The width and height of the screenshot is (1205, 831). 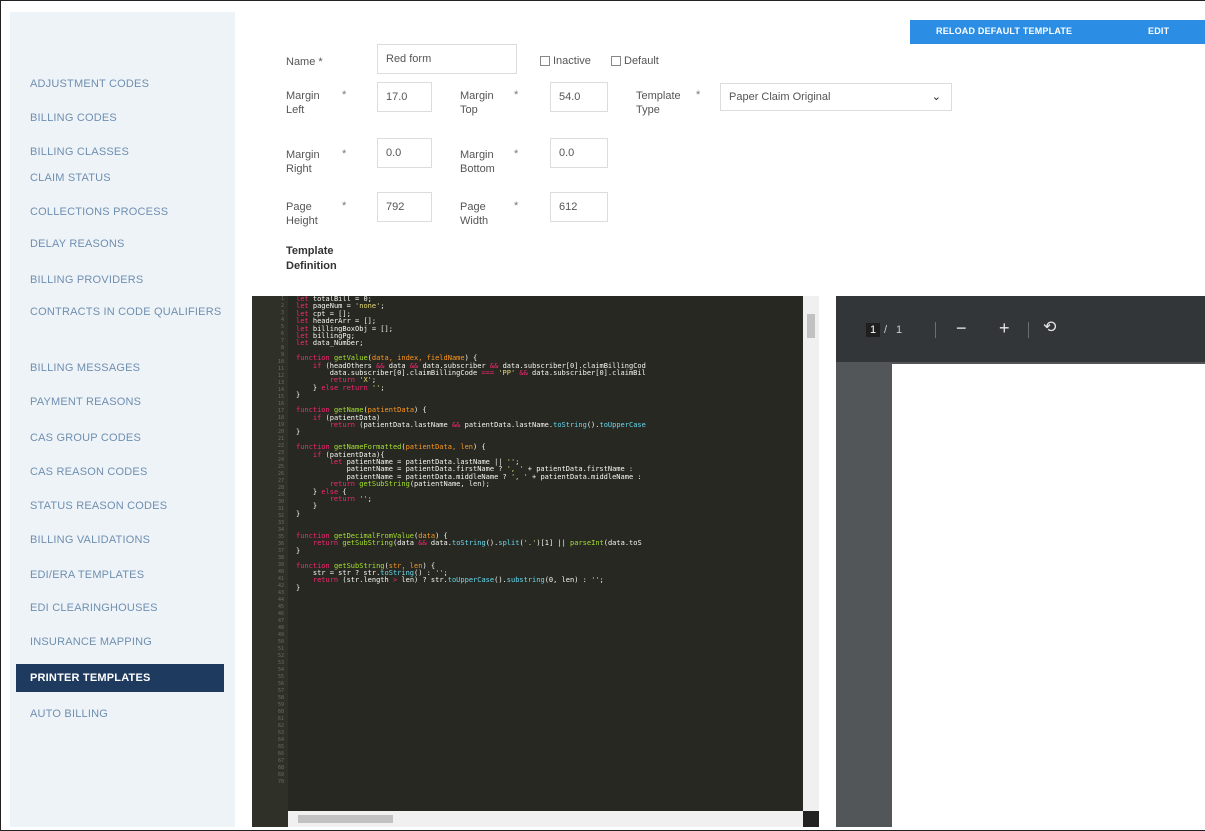 I want to click on pdf-toolbar: 1 / 1 − + ⟲, so click(x=1020, y=329).